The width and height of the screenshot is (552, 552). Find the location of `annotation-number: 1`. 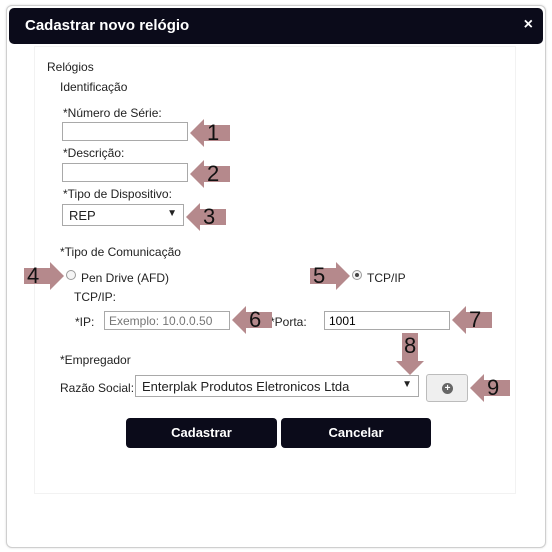

annotation-number: 1 is located at coordinates (213, 132).